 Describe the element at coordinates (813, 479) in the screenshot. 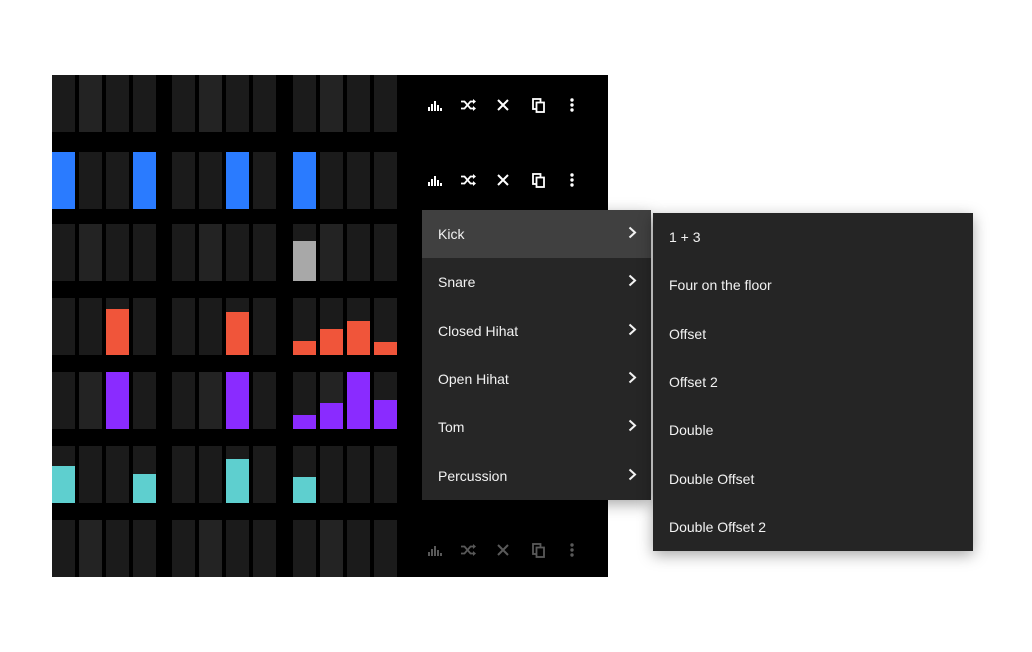

I see `pattern-option: Double Offset` at that location.